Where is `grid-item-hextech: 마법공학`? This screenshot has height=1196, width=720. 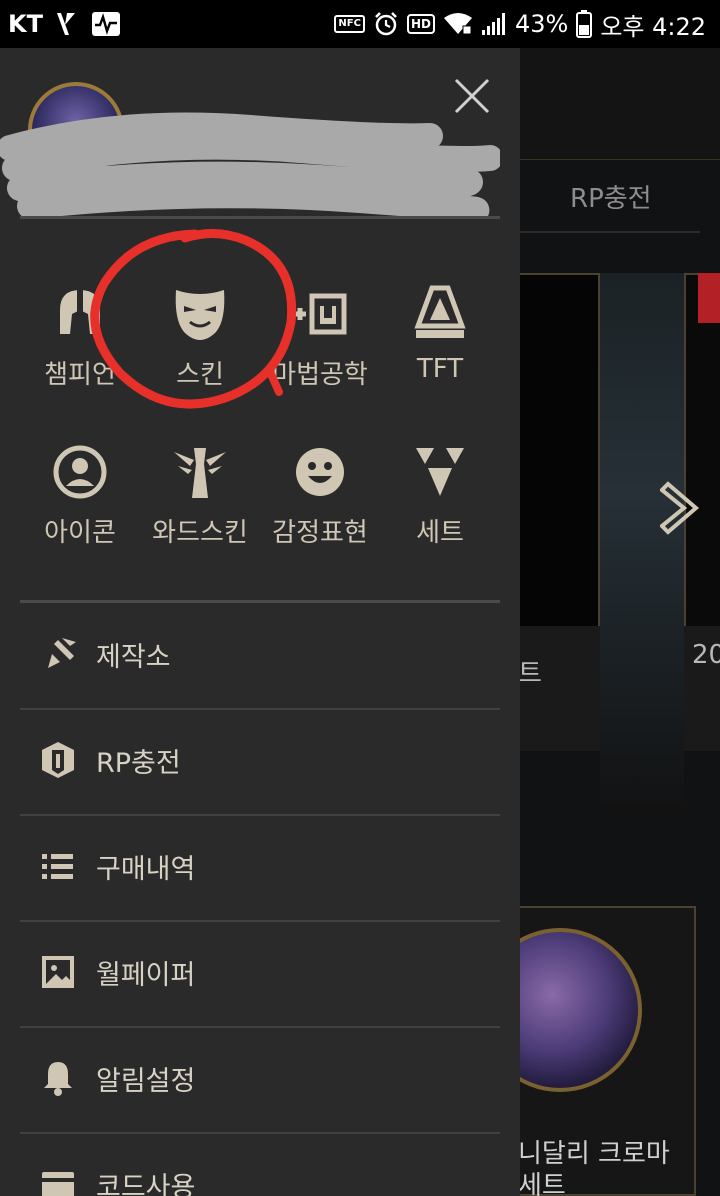
grid-item-hextech: 마법공학 is located at coordinates (320, 337).